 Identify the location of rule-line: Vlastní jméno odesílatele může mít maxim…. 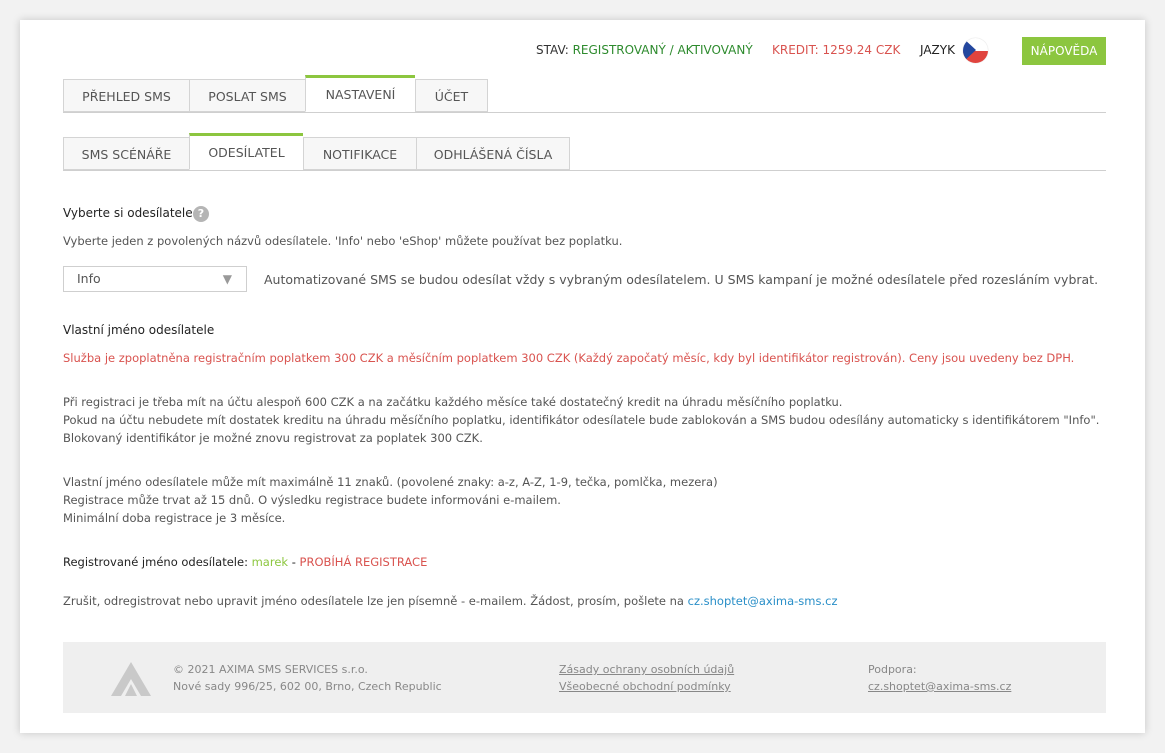
(390, 482).